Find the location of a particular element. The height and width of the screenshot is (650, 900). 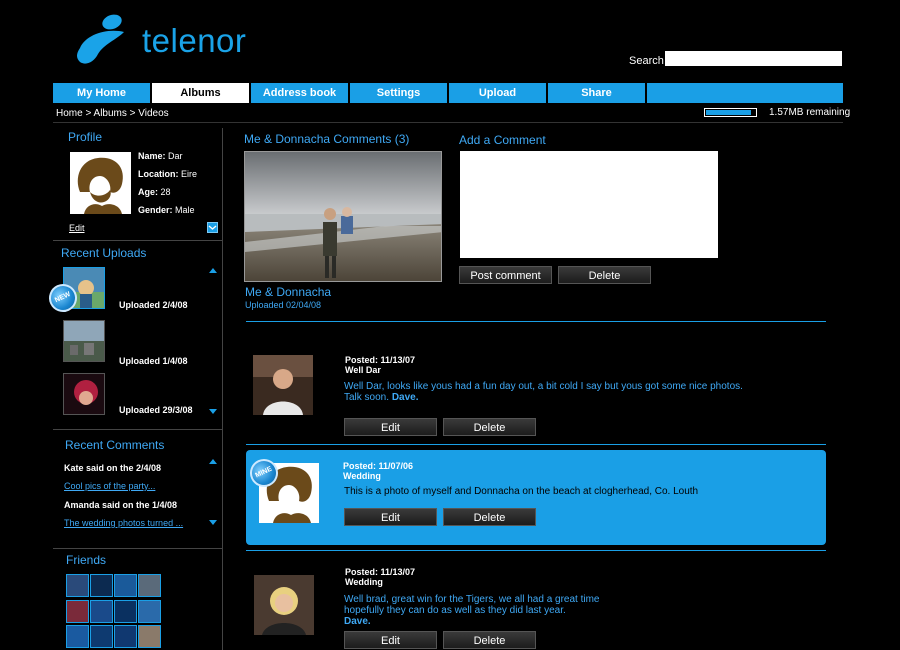

uploads-scroll-up-icon is located at coordinates (213, 270).